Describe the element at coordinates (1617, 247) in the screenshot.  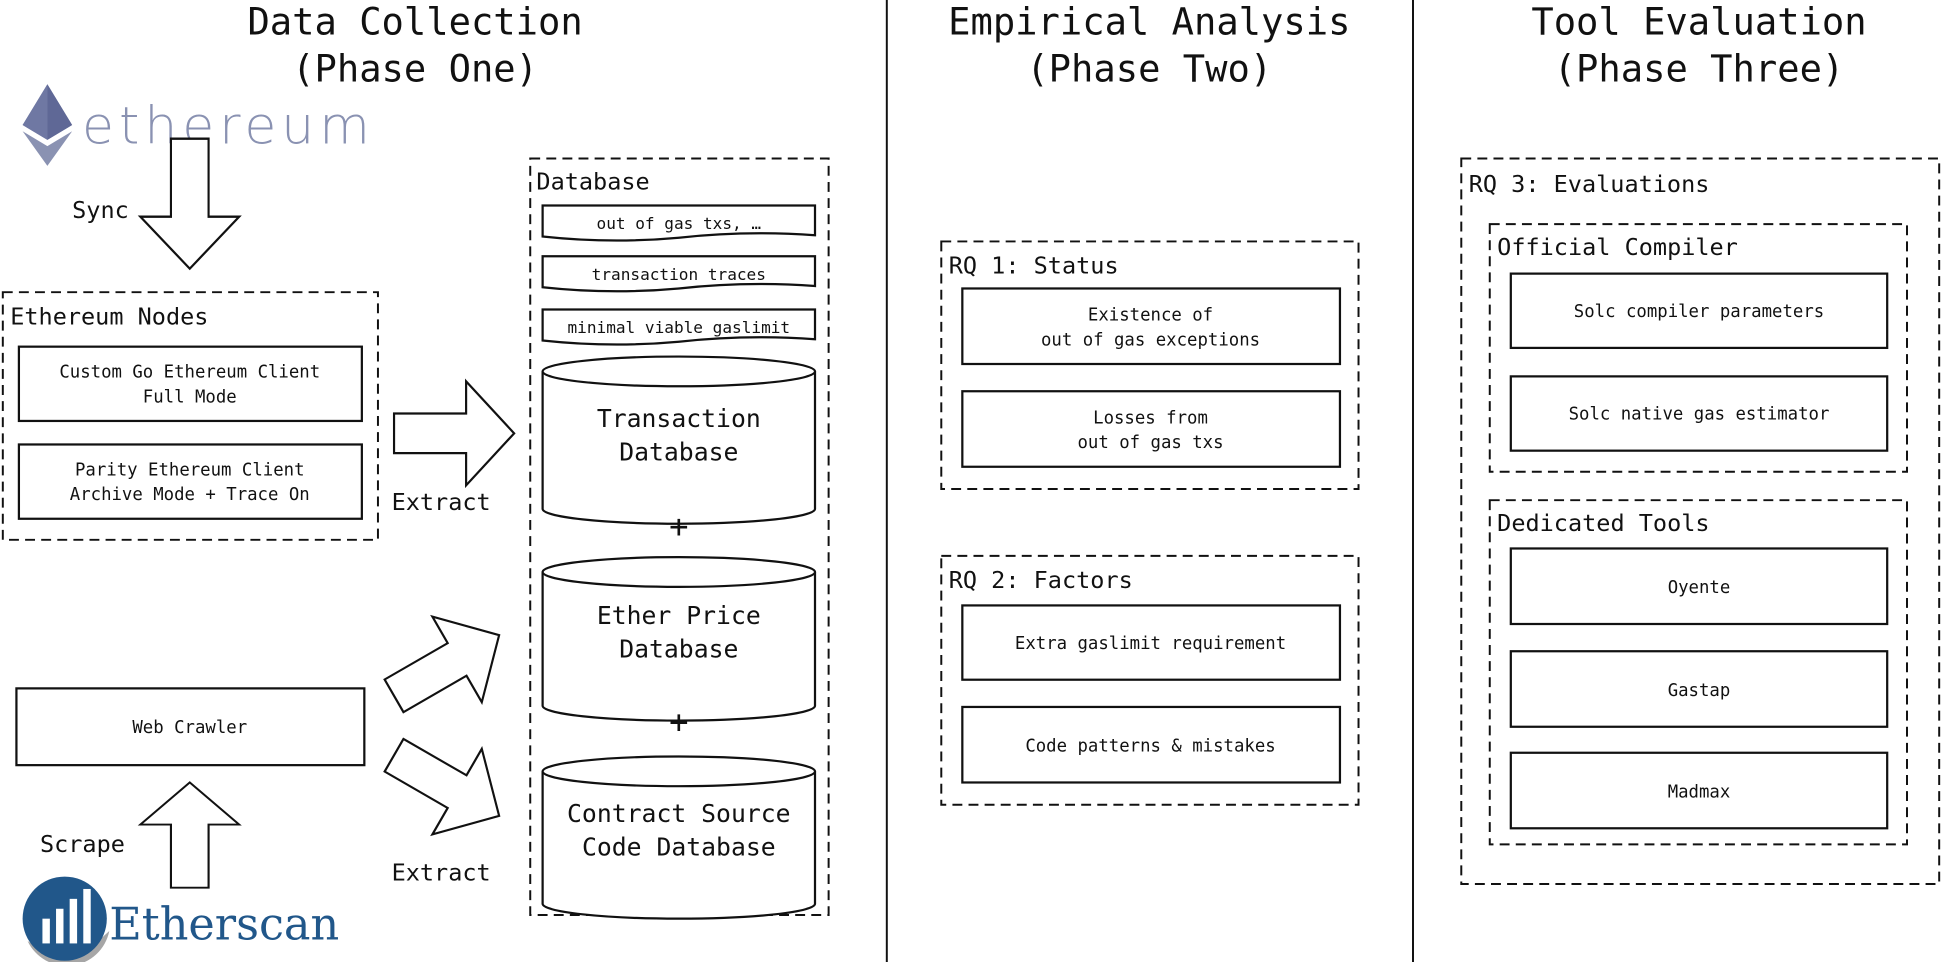
I see `official-compiler-label: Official Compiler` at that location.